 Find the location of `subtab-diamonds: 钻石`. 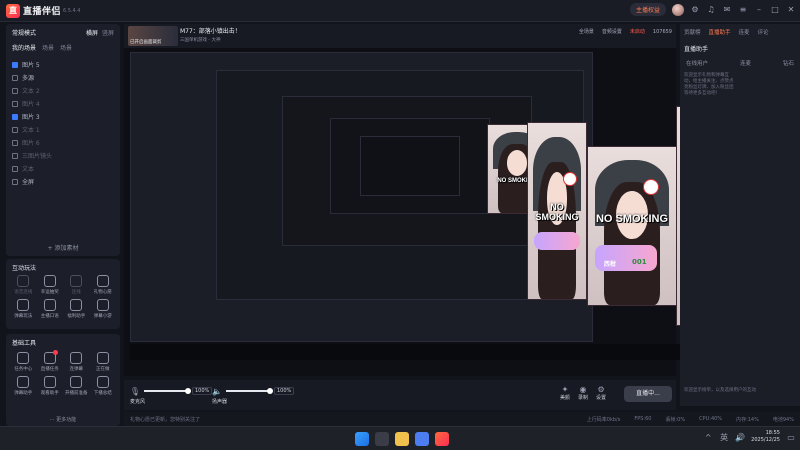

subtab-diamonds: 钻石 is located at coordinates (788, 63).